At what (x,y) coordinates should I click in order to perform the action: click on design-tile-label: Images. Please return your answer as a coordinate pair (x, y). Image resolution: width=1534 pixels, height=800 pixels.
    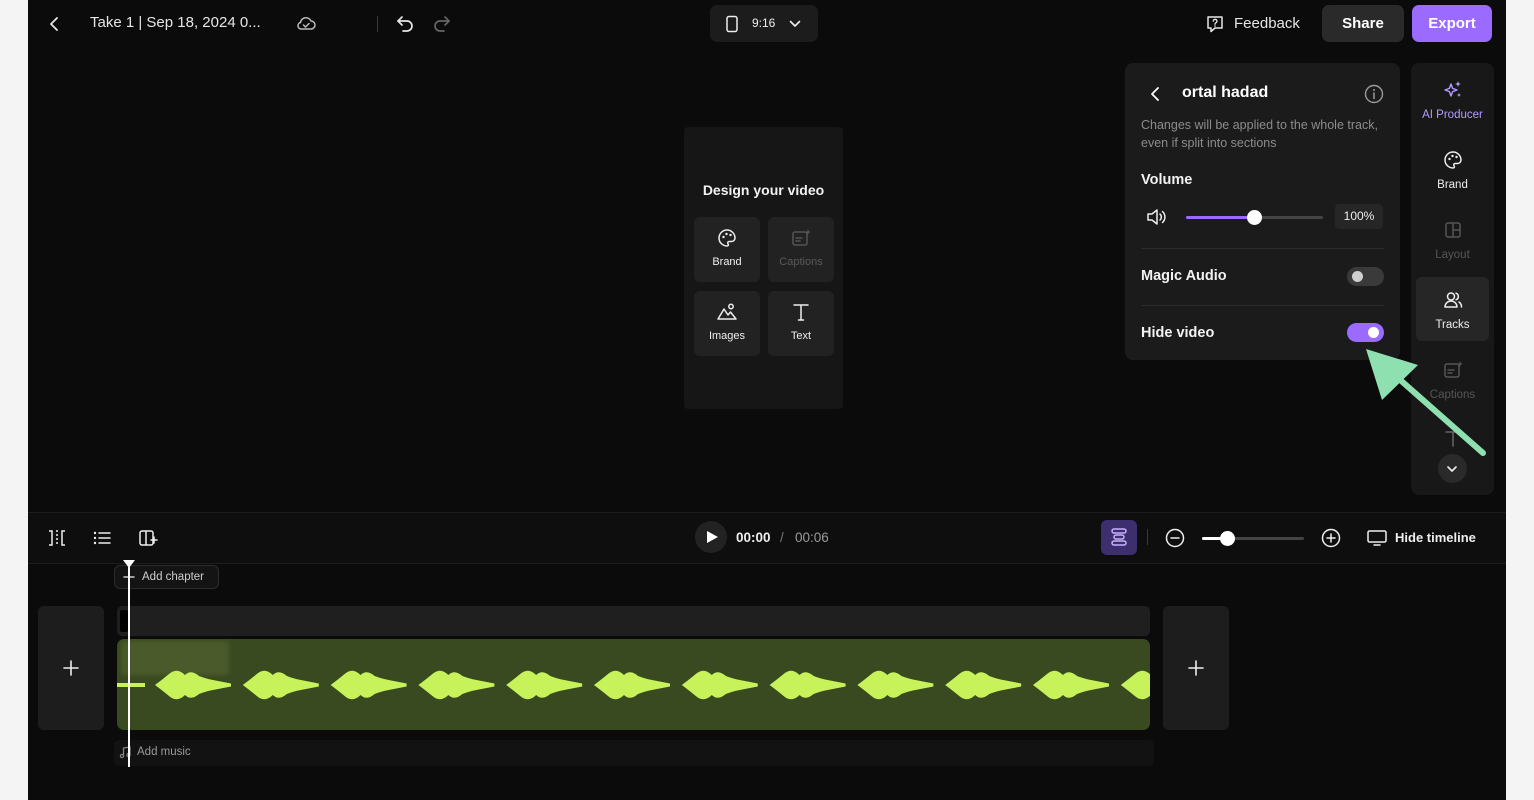
    Looking at the image, I should click on (727, 336).